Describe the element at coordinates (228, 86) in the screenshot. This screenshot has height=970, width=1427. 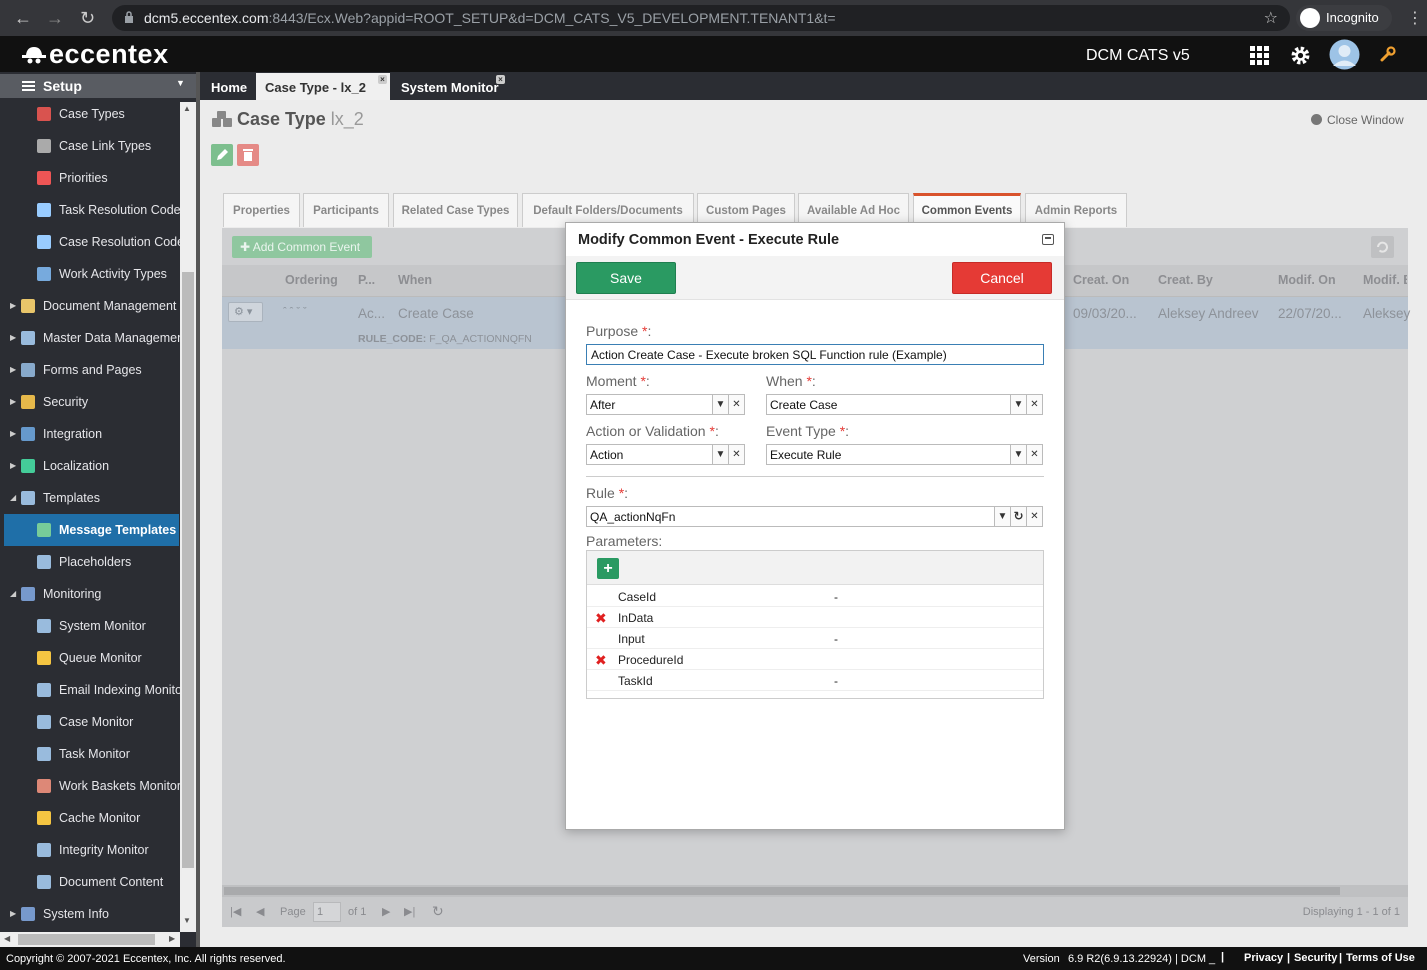
I see `tab-home: Home` at that location.